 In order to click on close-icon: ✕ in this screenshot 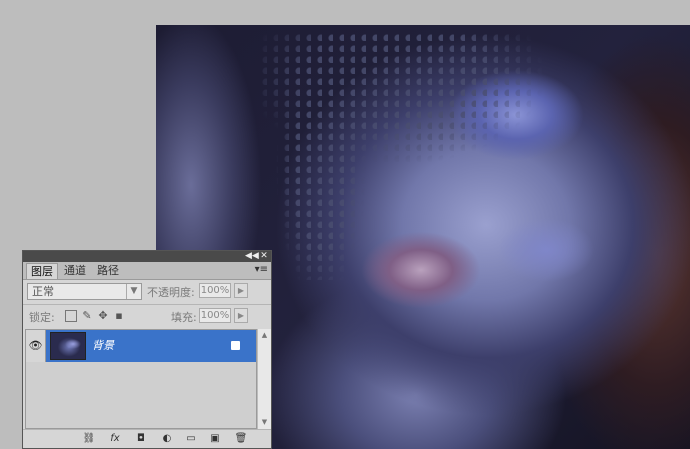, I will do `click(264, 256)`.